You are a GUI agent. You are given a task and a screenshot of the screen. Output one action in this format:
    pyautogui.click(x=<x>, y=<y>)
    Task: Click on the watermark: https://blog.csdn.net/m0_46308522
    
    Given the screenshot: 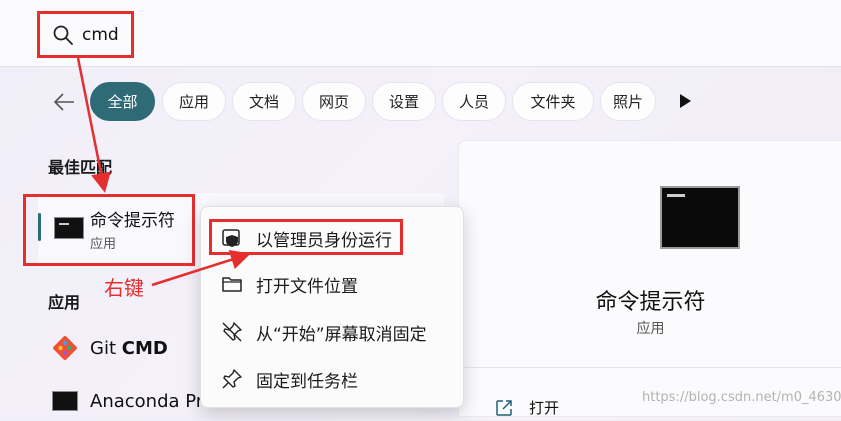 What is the action you would take?
    pyautogui.click(x=741, y=397)
    